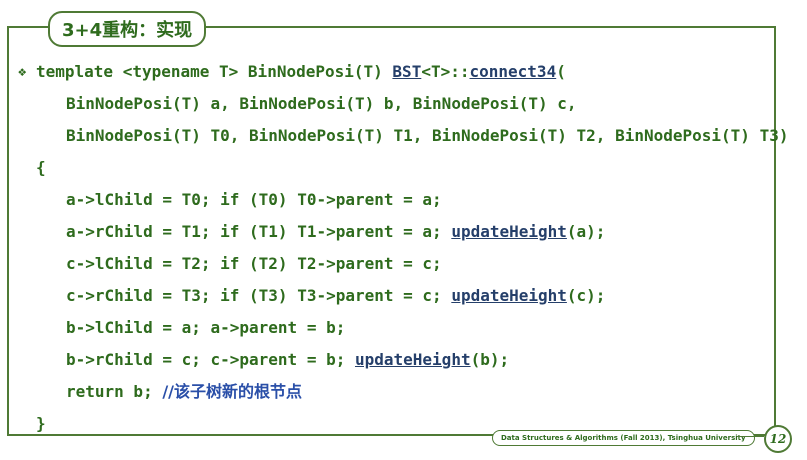 This screenshot has width=807, height=460. I want to click on code-line-11: return b; //该子树新的根节点, so click(184, 392).